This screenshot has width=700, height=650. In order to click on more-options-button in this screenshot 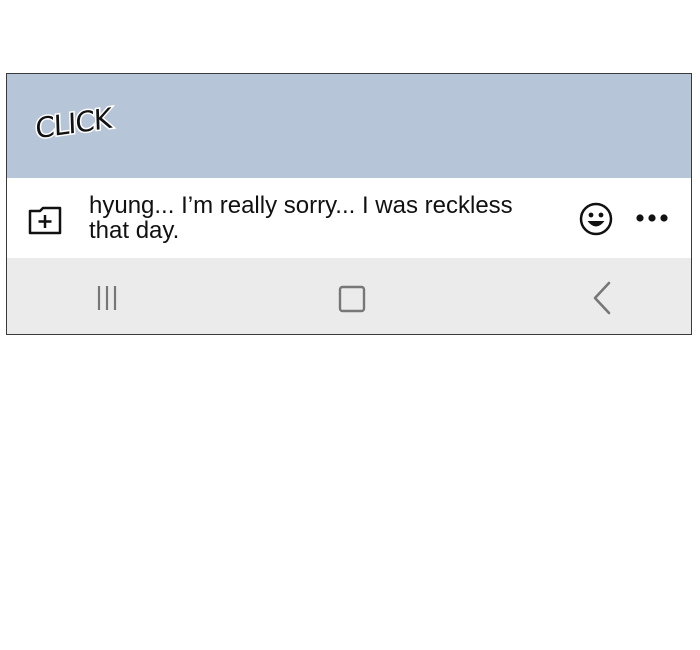, I will do `click(652, 218)`.